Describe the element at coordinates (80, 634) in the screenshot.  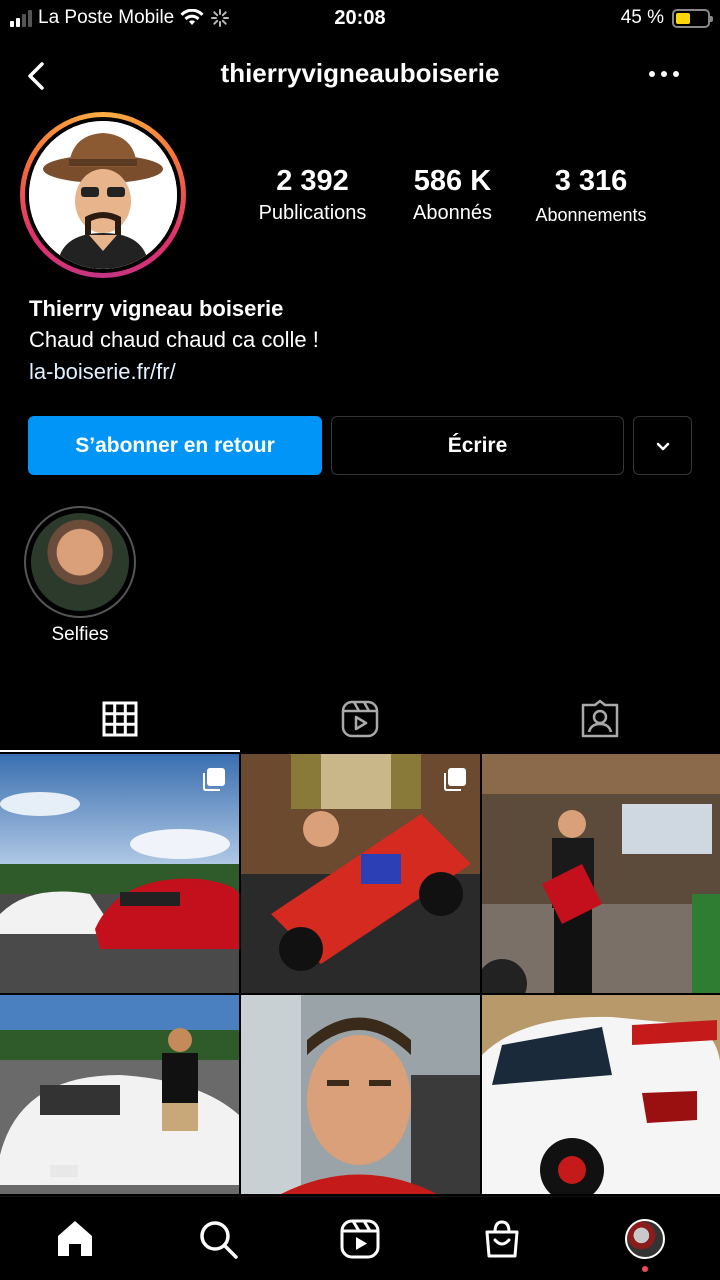
I see `highlight-label: Selfies` at that location.